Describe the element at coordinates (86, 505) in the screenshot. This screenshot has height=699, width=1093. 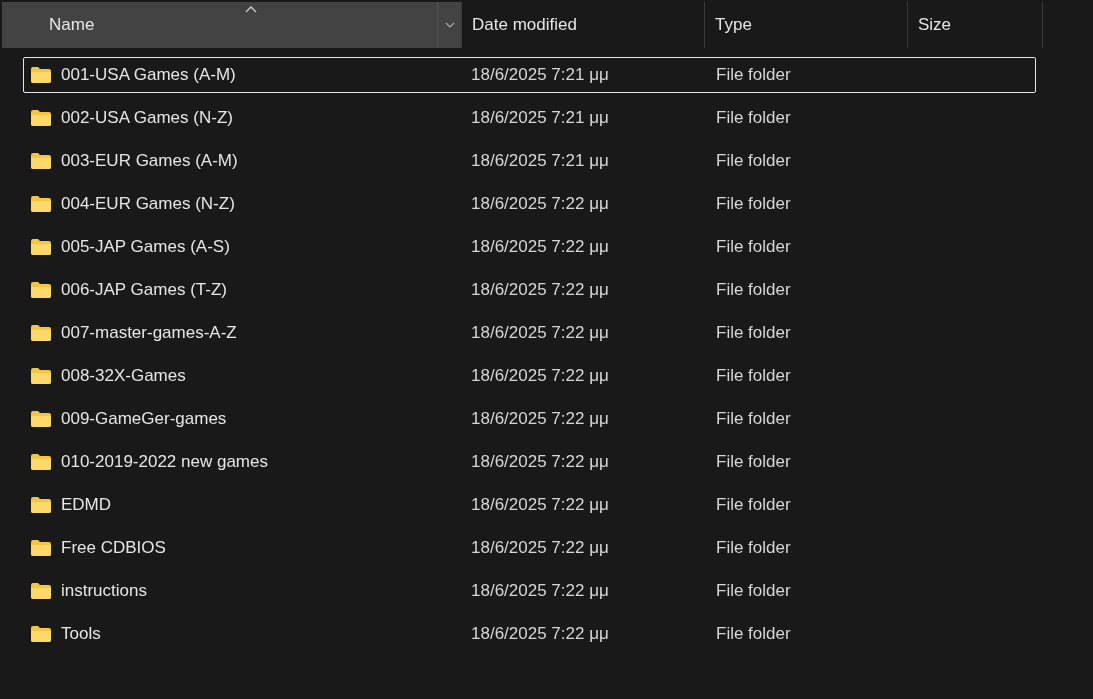
I see `file-name: EDMD` at that location.